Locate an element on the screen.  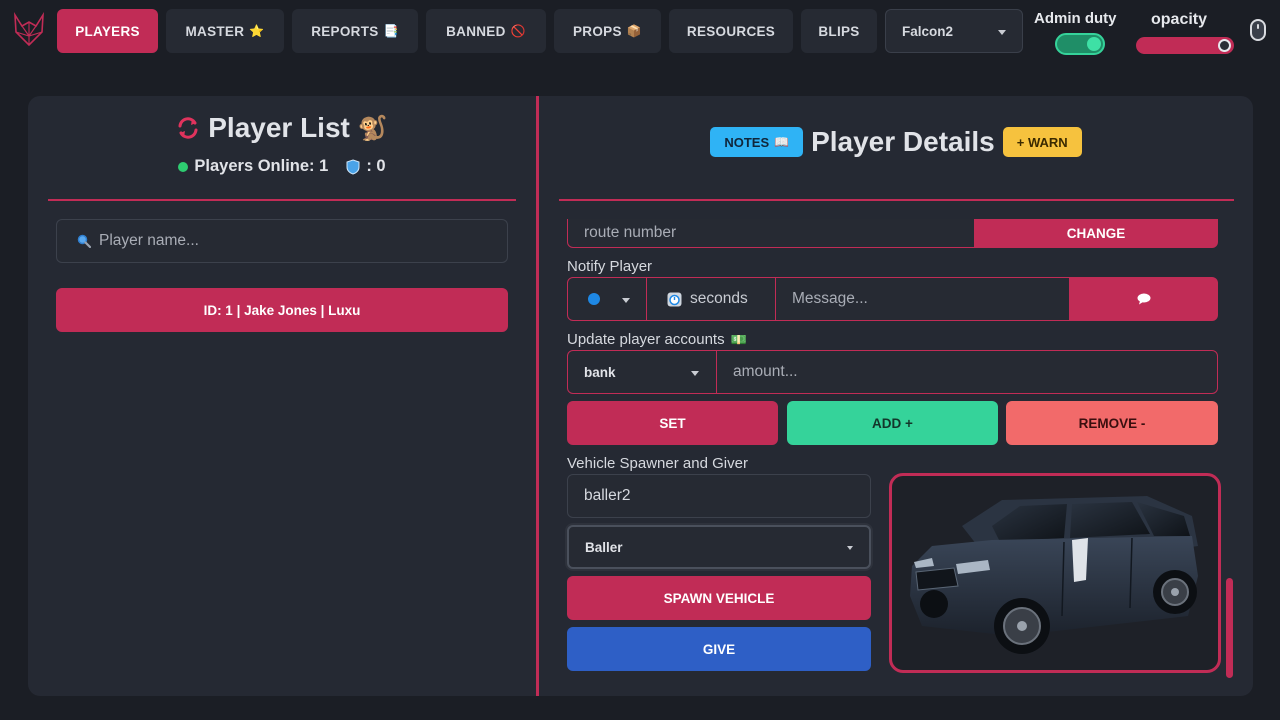
set-account-label: SET is located at coordinates (672, 423).